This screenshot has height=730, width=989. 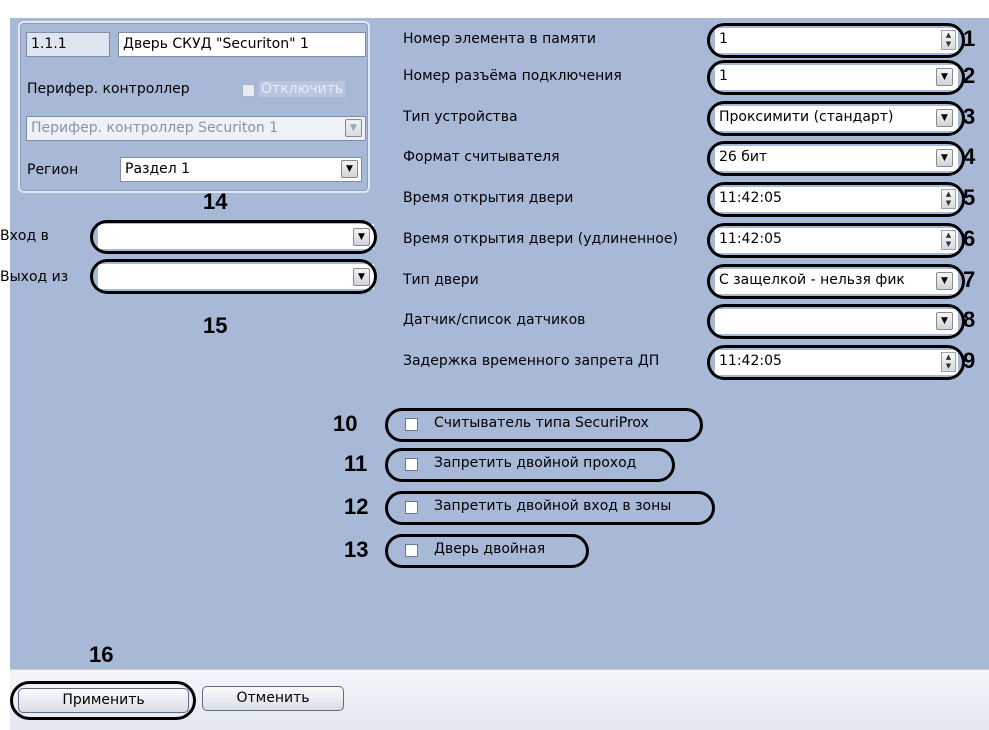 What do you see at coordinates (242, 44) in the screenshot?
I see `name-field: Дверь СКУД "Securiton" 1` at bounding box center [242, 44].